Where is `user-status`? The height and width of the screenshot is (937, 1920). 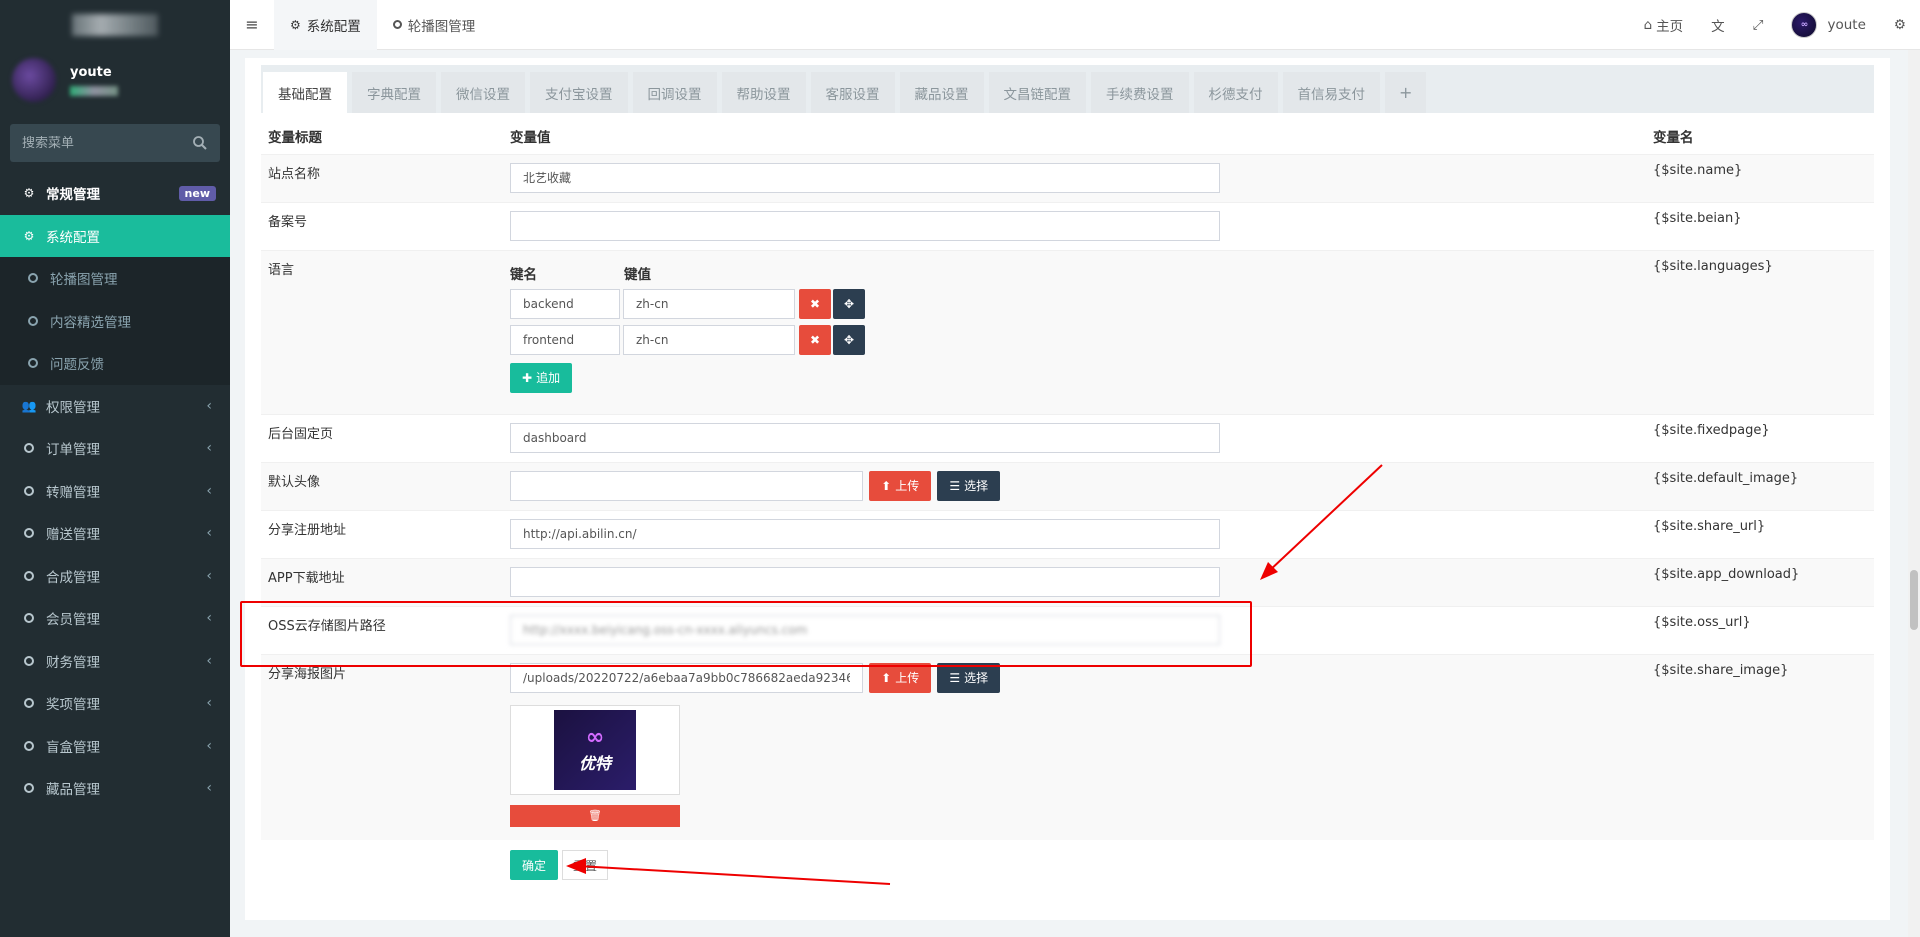 user-status is located at coordinates (94, 90).